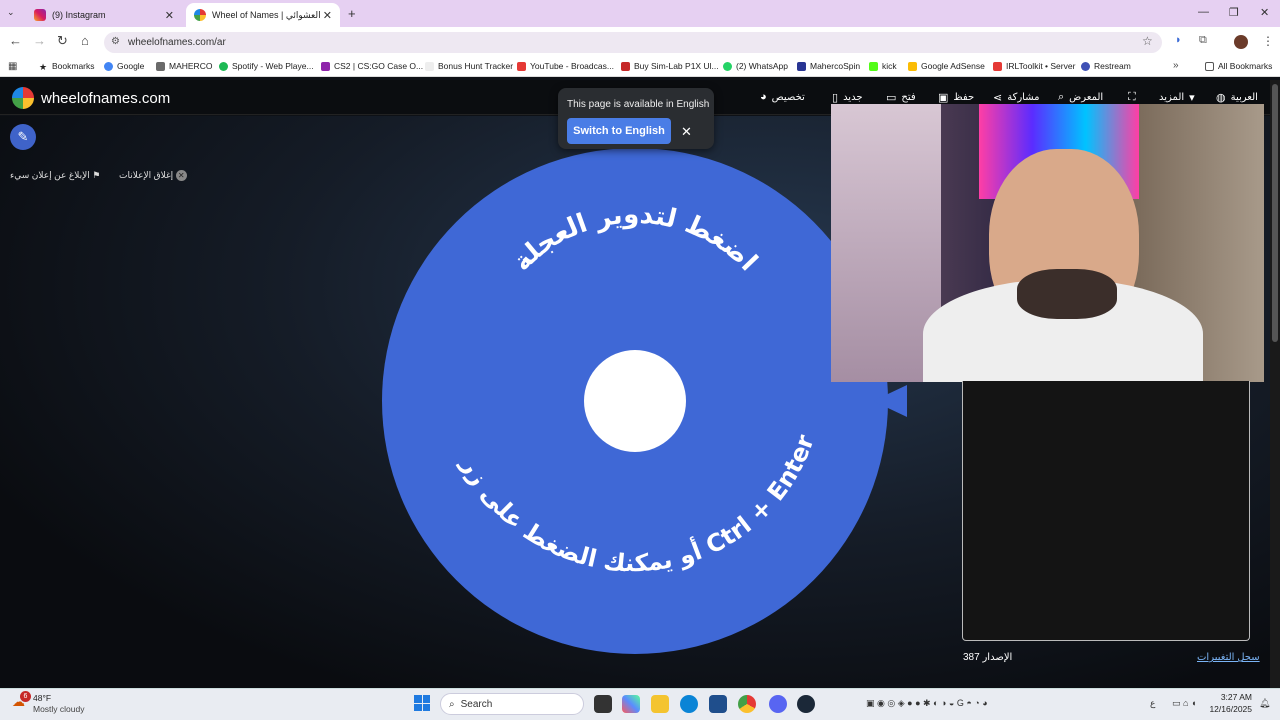 Image resolution: width=1280 pixels, height=720 pixels. I want to click on globe-icon: ◍, so click(1221, 98).